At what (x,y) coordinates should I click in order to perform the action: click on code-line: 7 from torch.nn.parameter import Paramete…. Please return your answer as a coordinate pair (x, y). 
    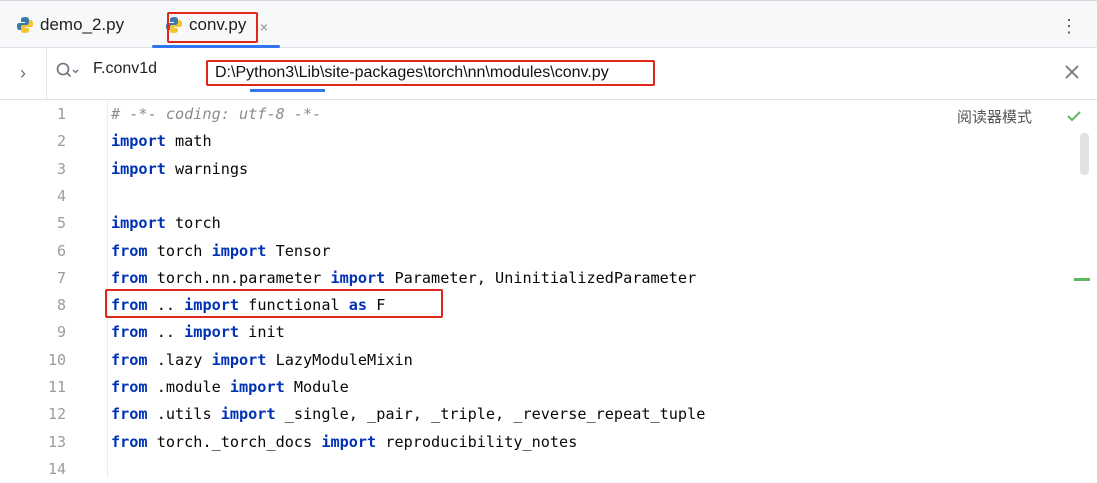
    Looking at the image, I should click on (530, 278).